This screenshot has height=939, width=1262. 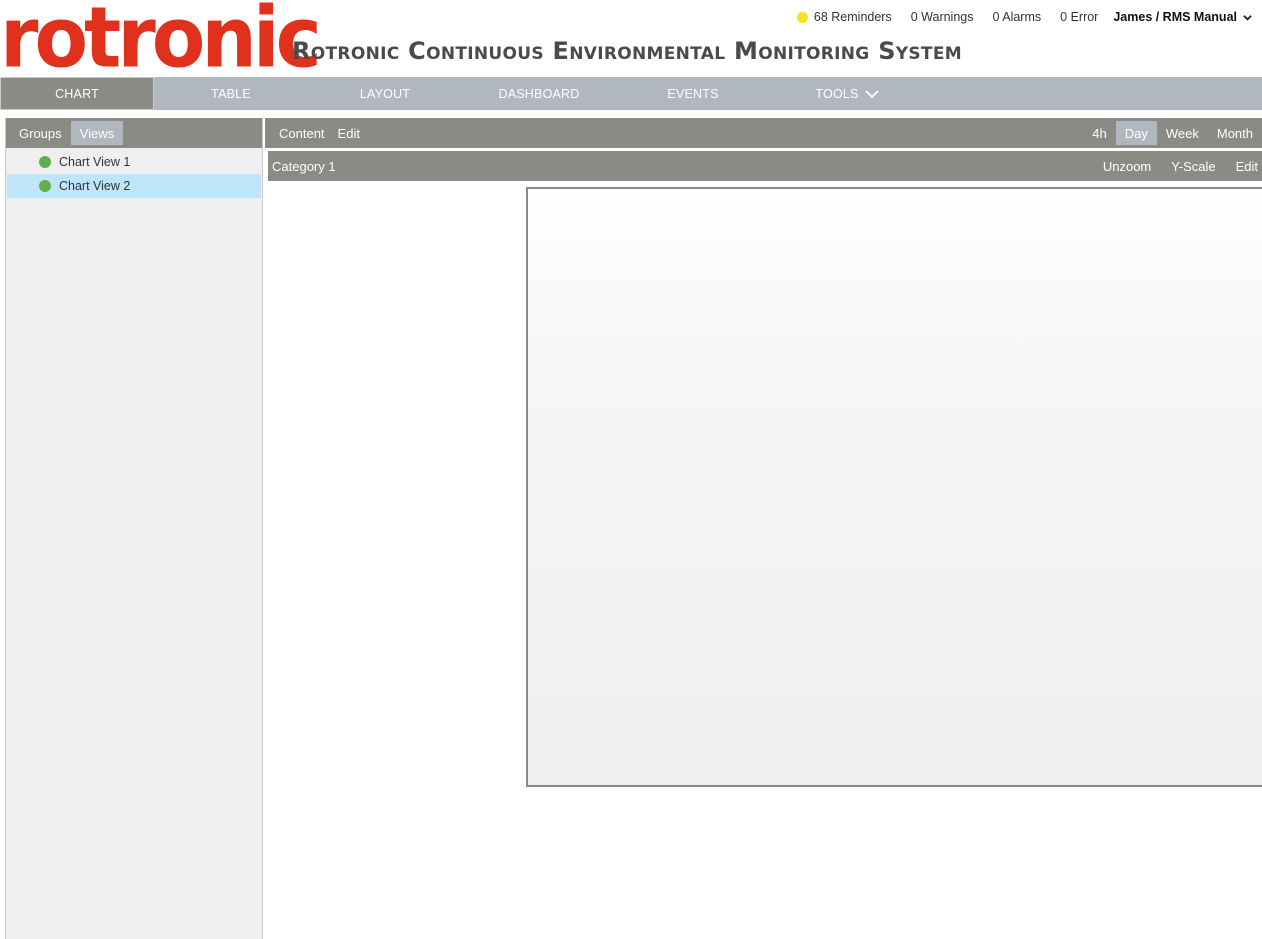 I want to click on warnings-label: 0 Warnings, so click(x=942, y=17).